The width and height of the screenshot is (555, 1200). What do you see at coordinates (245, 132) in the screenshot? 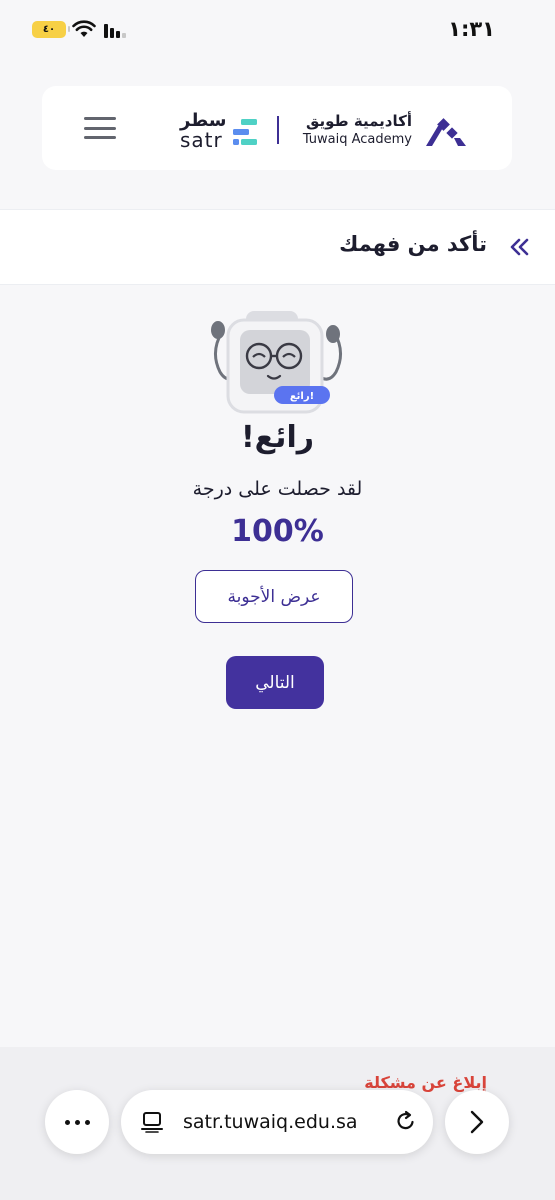
I see `satr-mark-icon` at bounding box center [245, 132].